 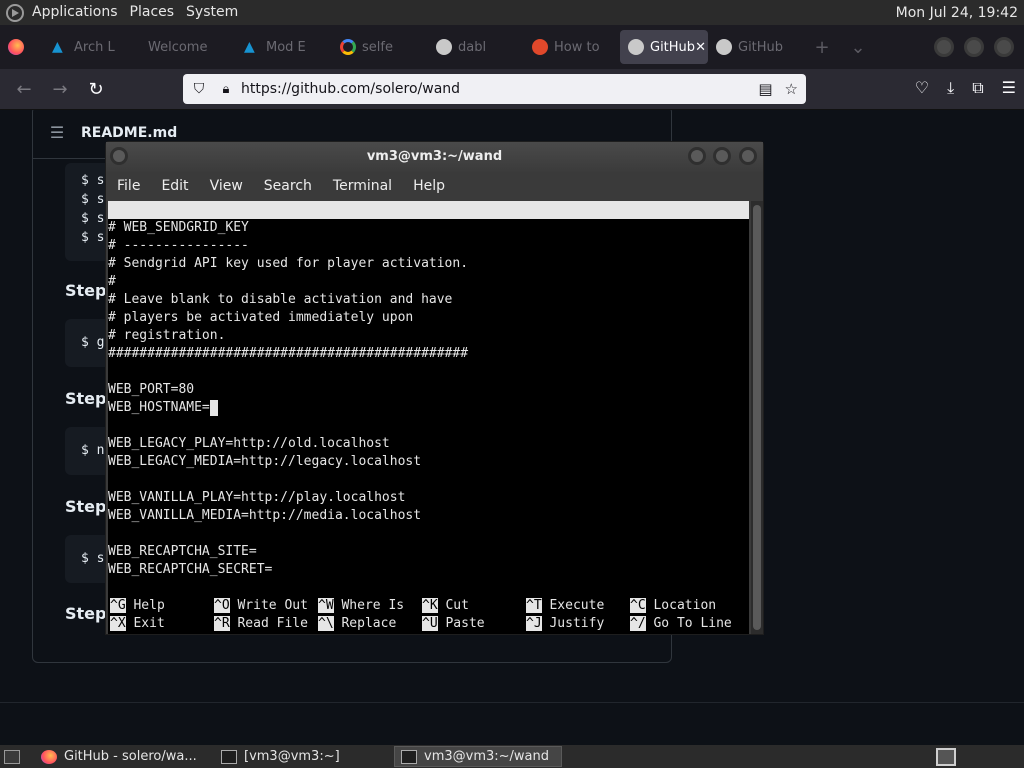 I want to click on extensions-icon: ⧉, so click(x=977, y=88).